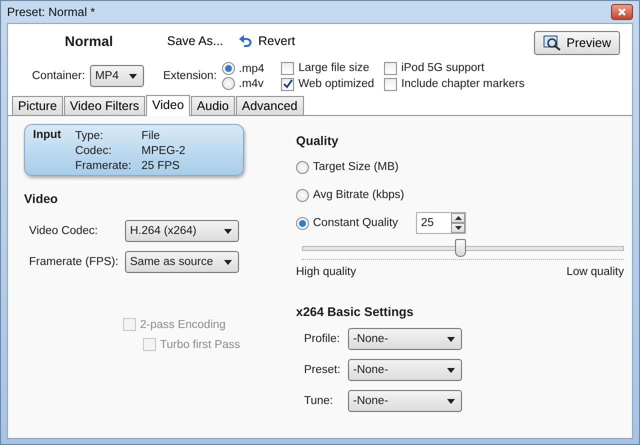  I want to click on tab: Video, so click(168, 105).